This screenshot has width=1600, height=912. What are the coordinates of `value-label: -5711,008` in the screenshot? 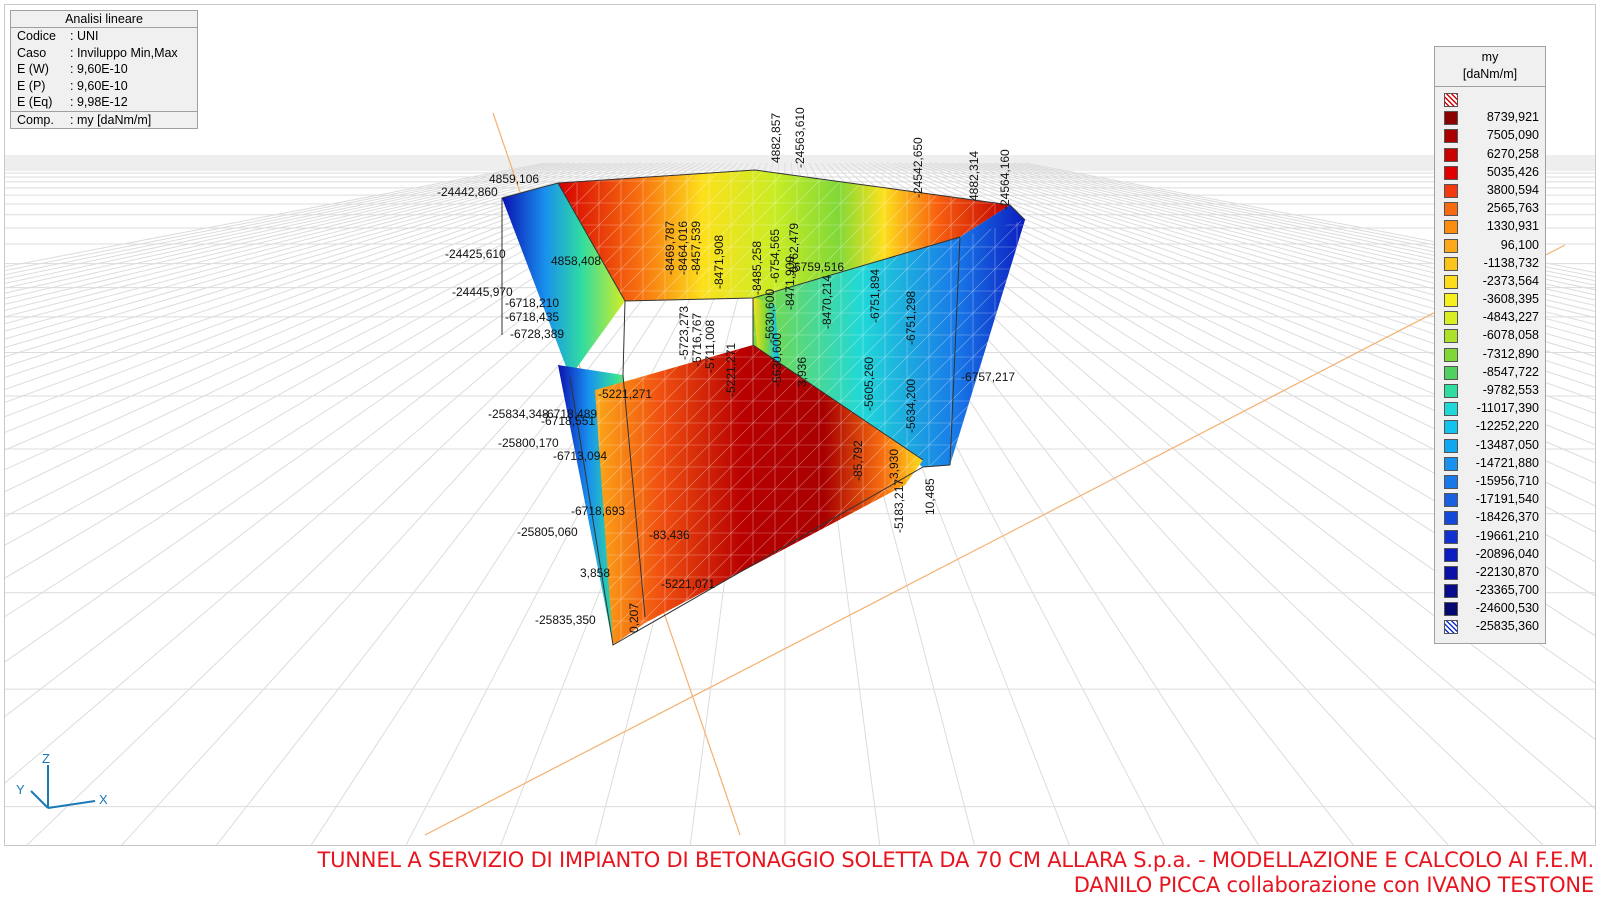 It's located at (710, 346).